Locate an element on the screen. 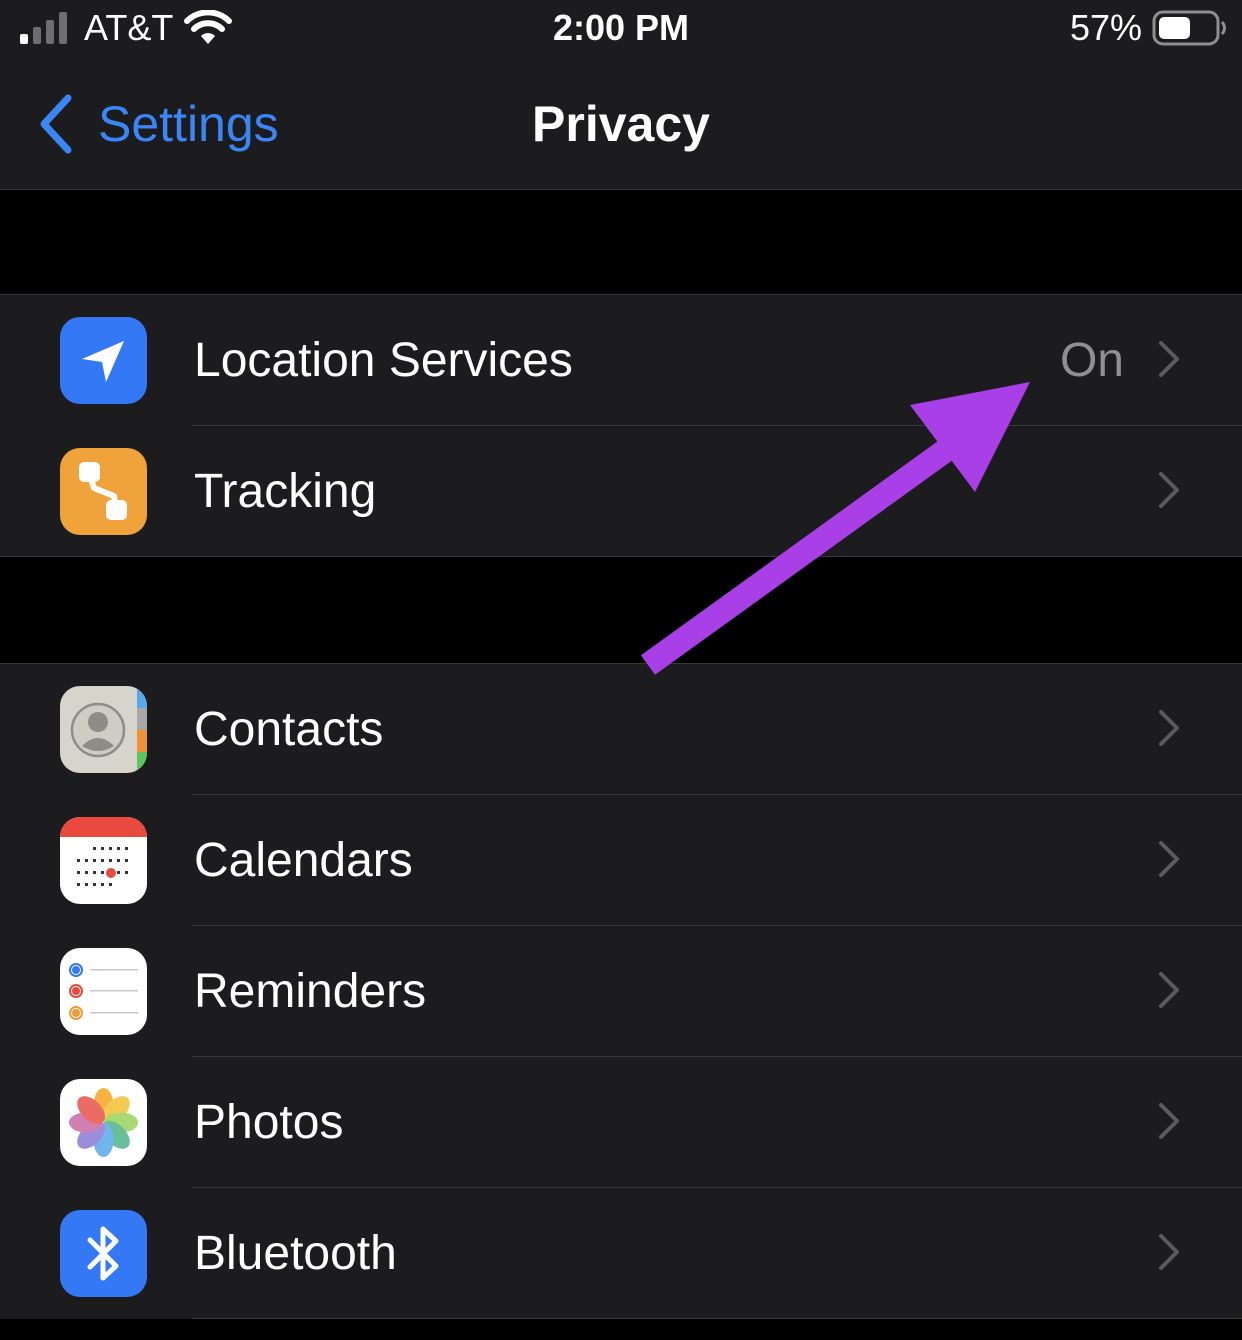 The height and width of the screenshot is (1340, 1242). reminders-icon is located at coordinates (103, 991).